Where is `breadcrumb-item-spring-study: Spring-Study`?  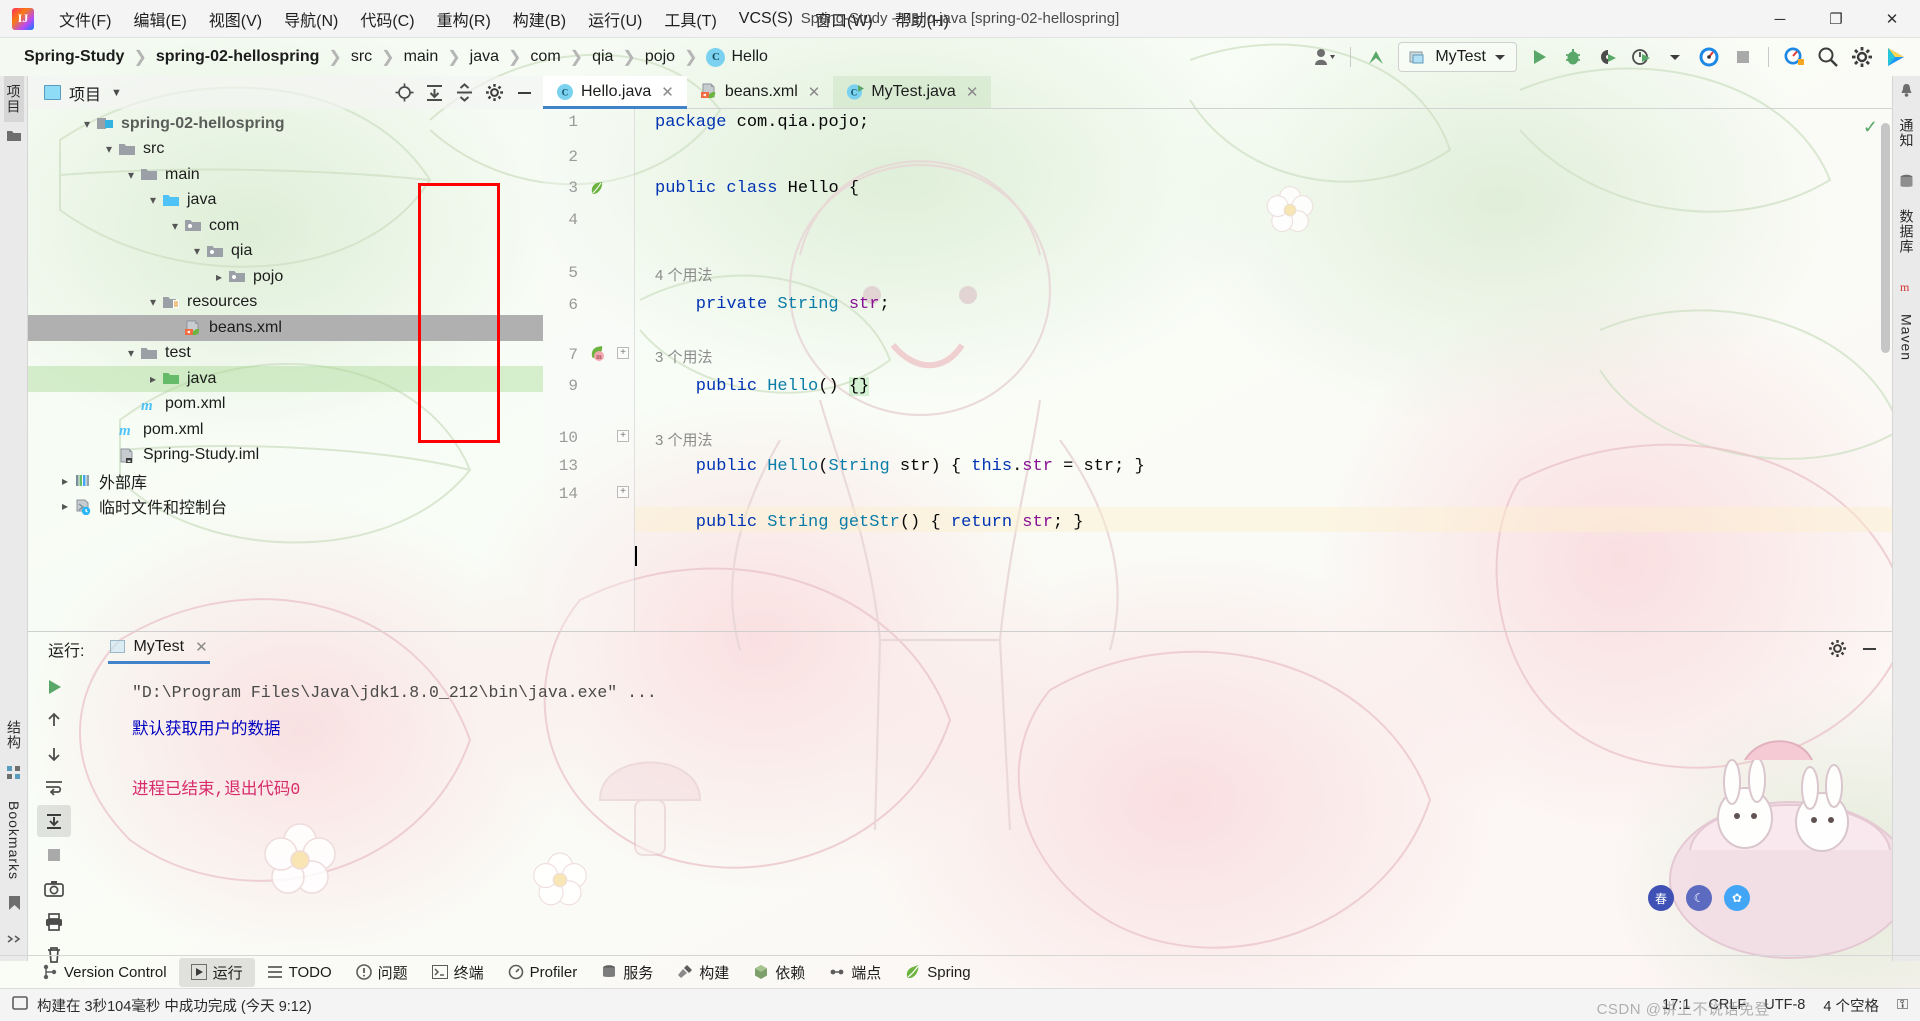 breadcrumb-item-spring-study: Spring-Study is located at coordinates (74, 57).